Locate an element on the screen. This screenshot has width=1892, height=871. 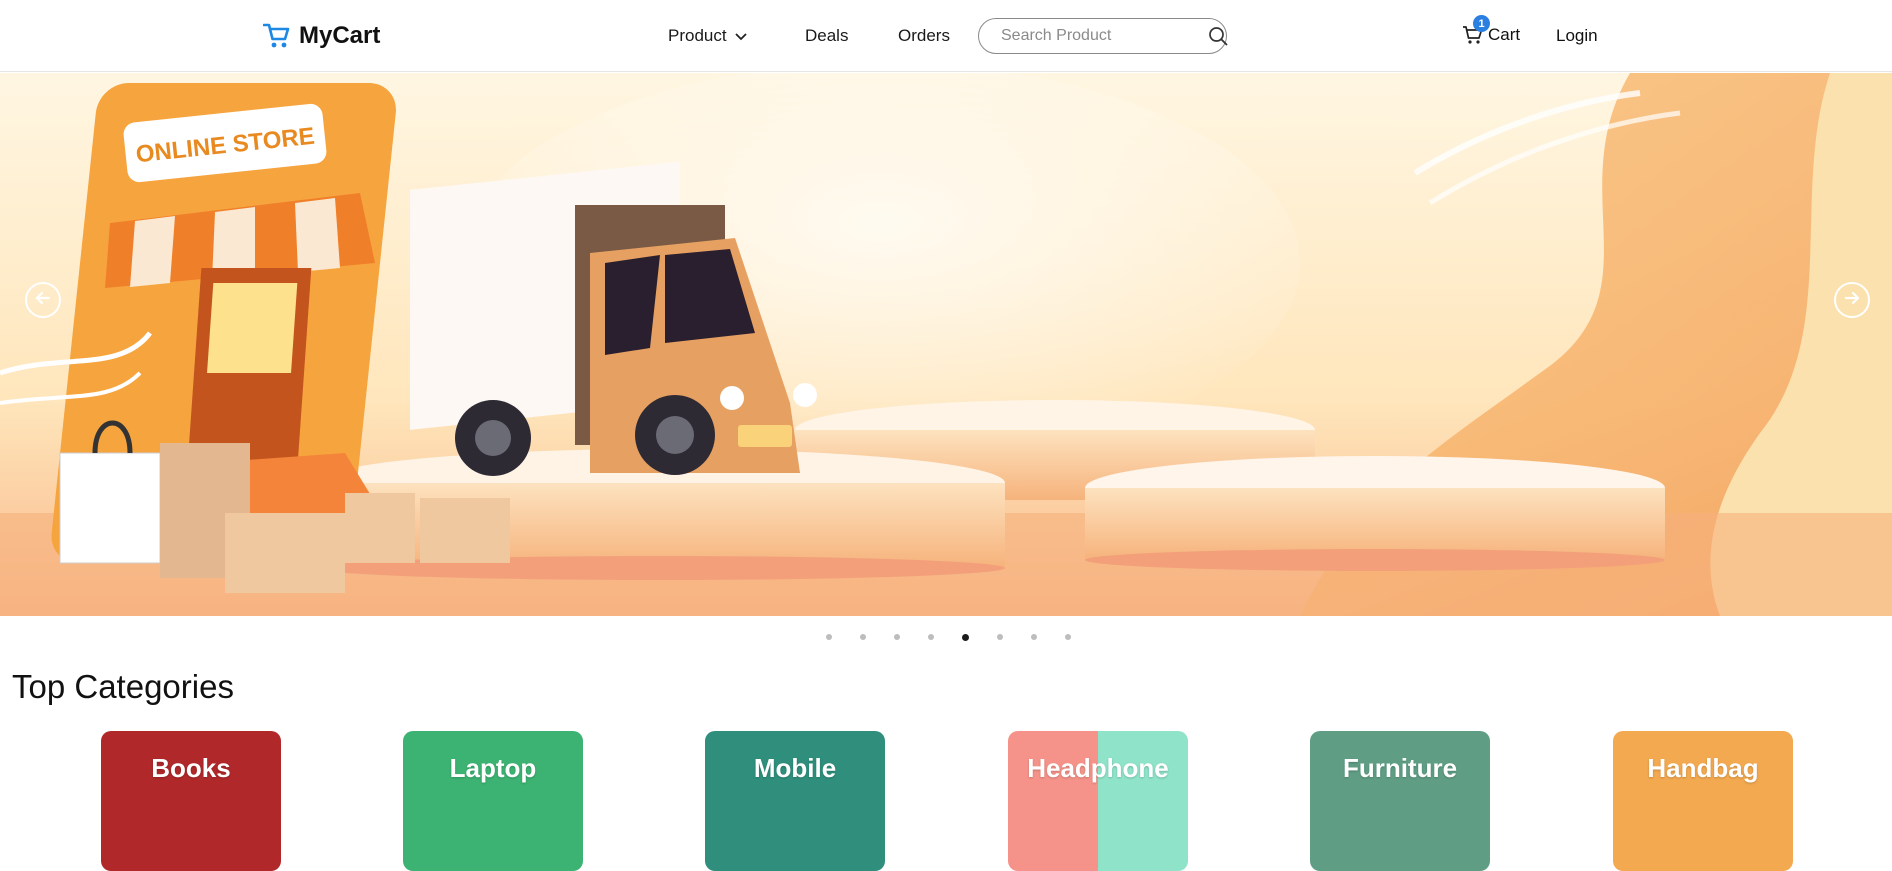
section-title: Top Categories is located at coordinates (123, 686).